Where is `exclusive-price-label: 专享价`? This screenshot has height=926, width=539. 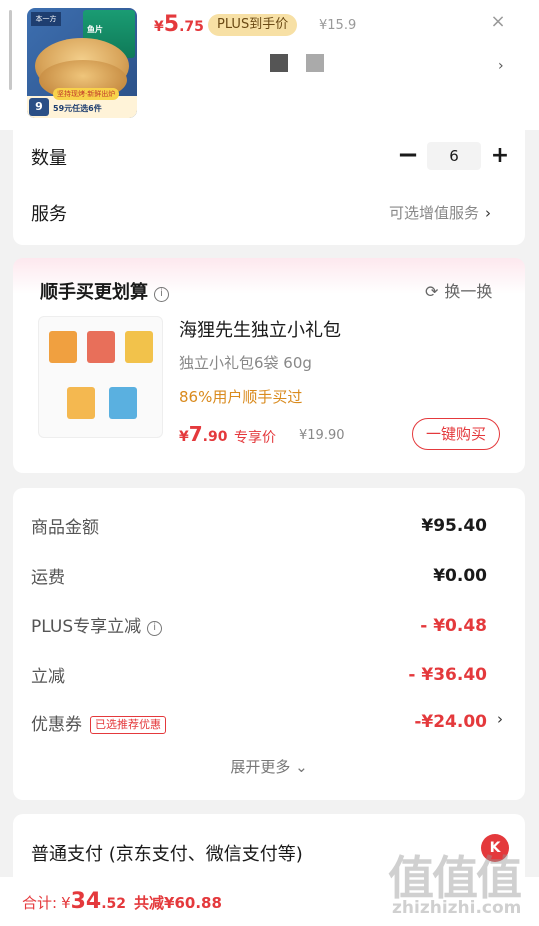
exclusive-price-label: 专享价 is located at coordinates (255, 438).